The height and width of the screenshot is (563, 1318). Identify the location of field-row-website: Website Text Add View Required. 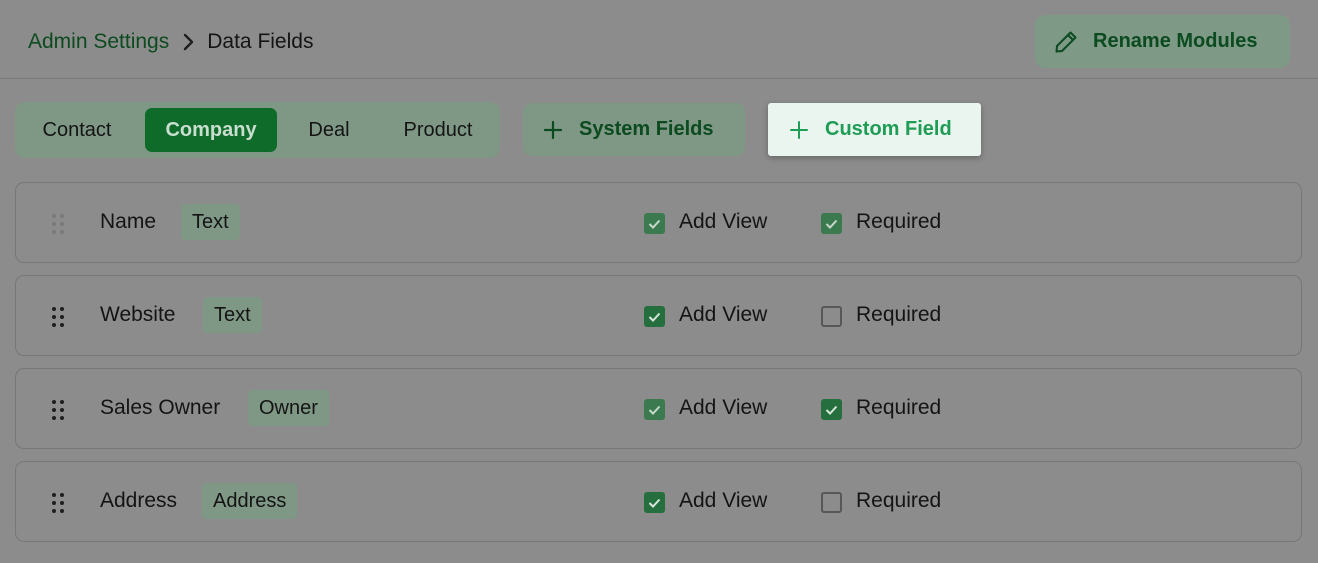
(658, 315).